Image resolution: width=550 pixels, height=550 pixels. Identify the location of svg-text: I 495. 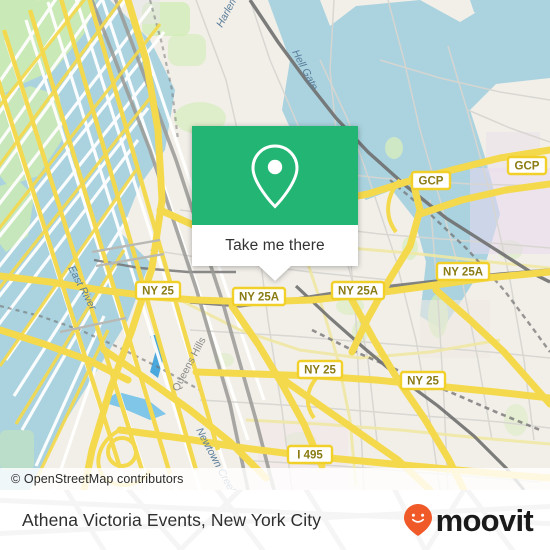
(310, 456).